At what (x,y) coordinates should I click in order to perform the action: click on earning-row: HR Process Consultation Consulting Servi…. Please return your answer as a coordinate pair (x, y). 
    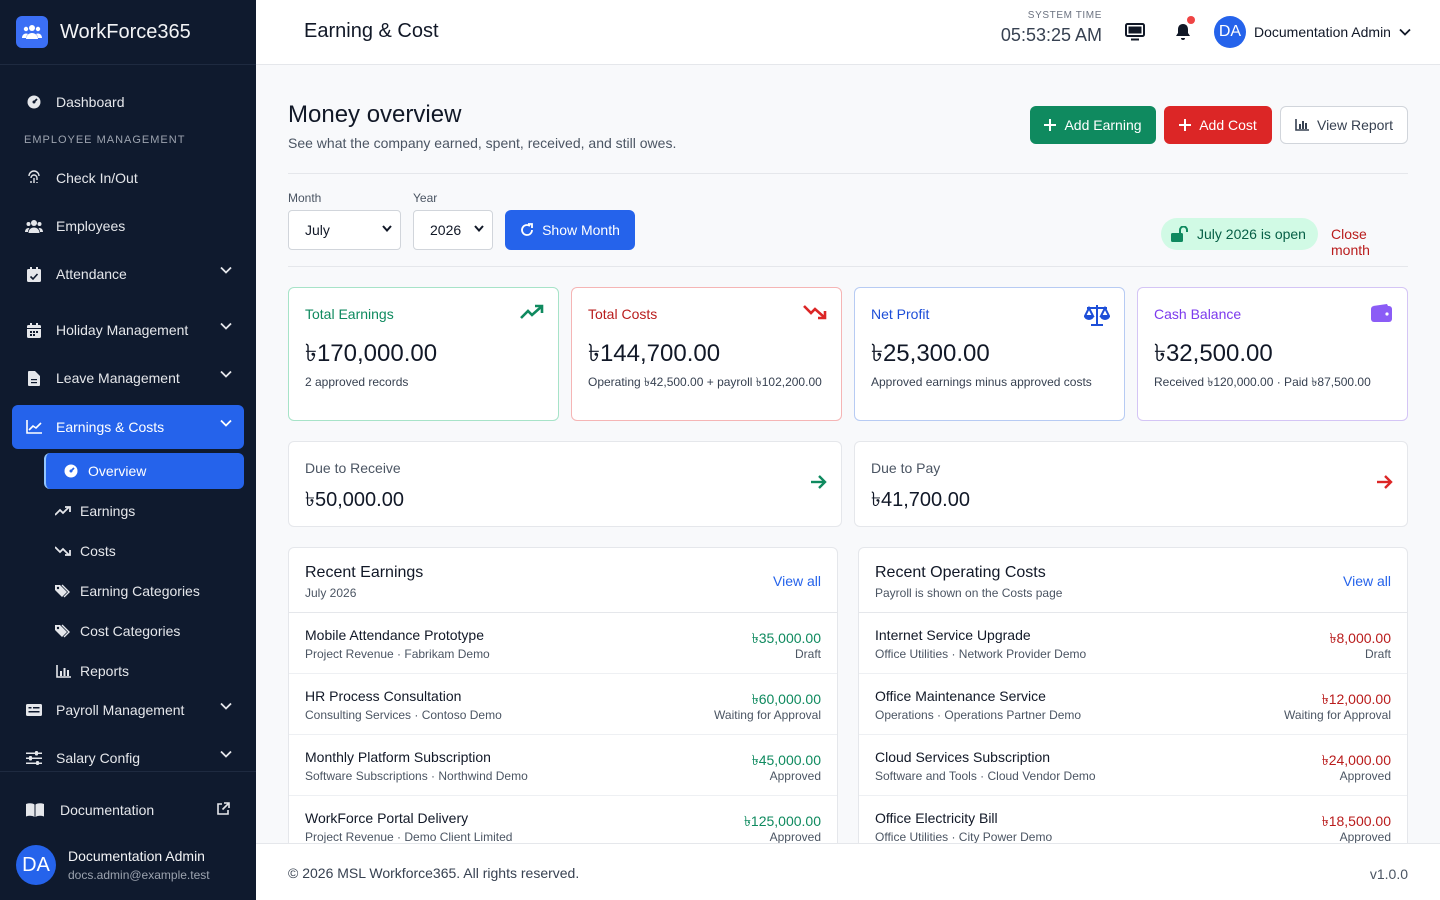
    Looking at the image, I should click on (563, 704).